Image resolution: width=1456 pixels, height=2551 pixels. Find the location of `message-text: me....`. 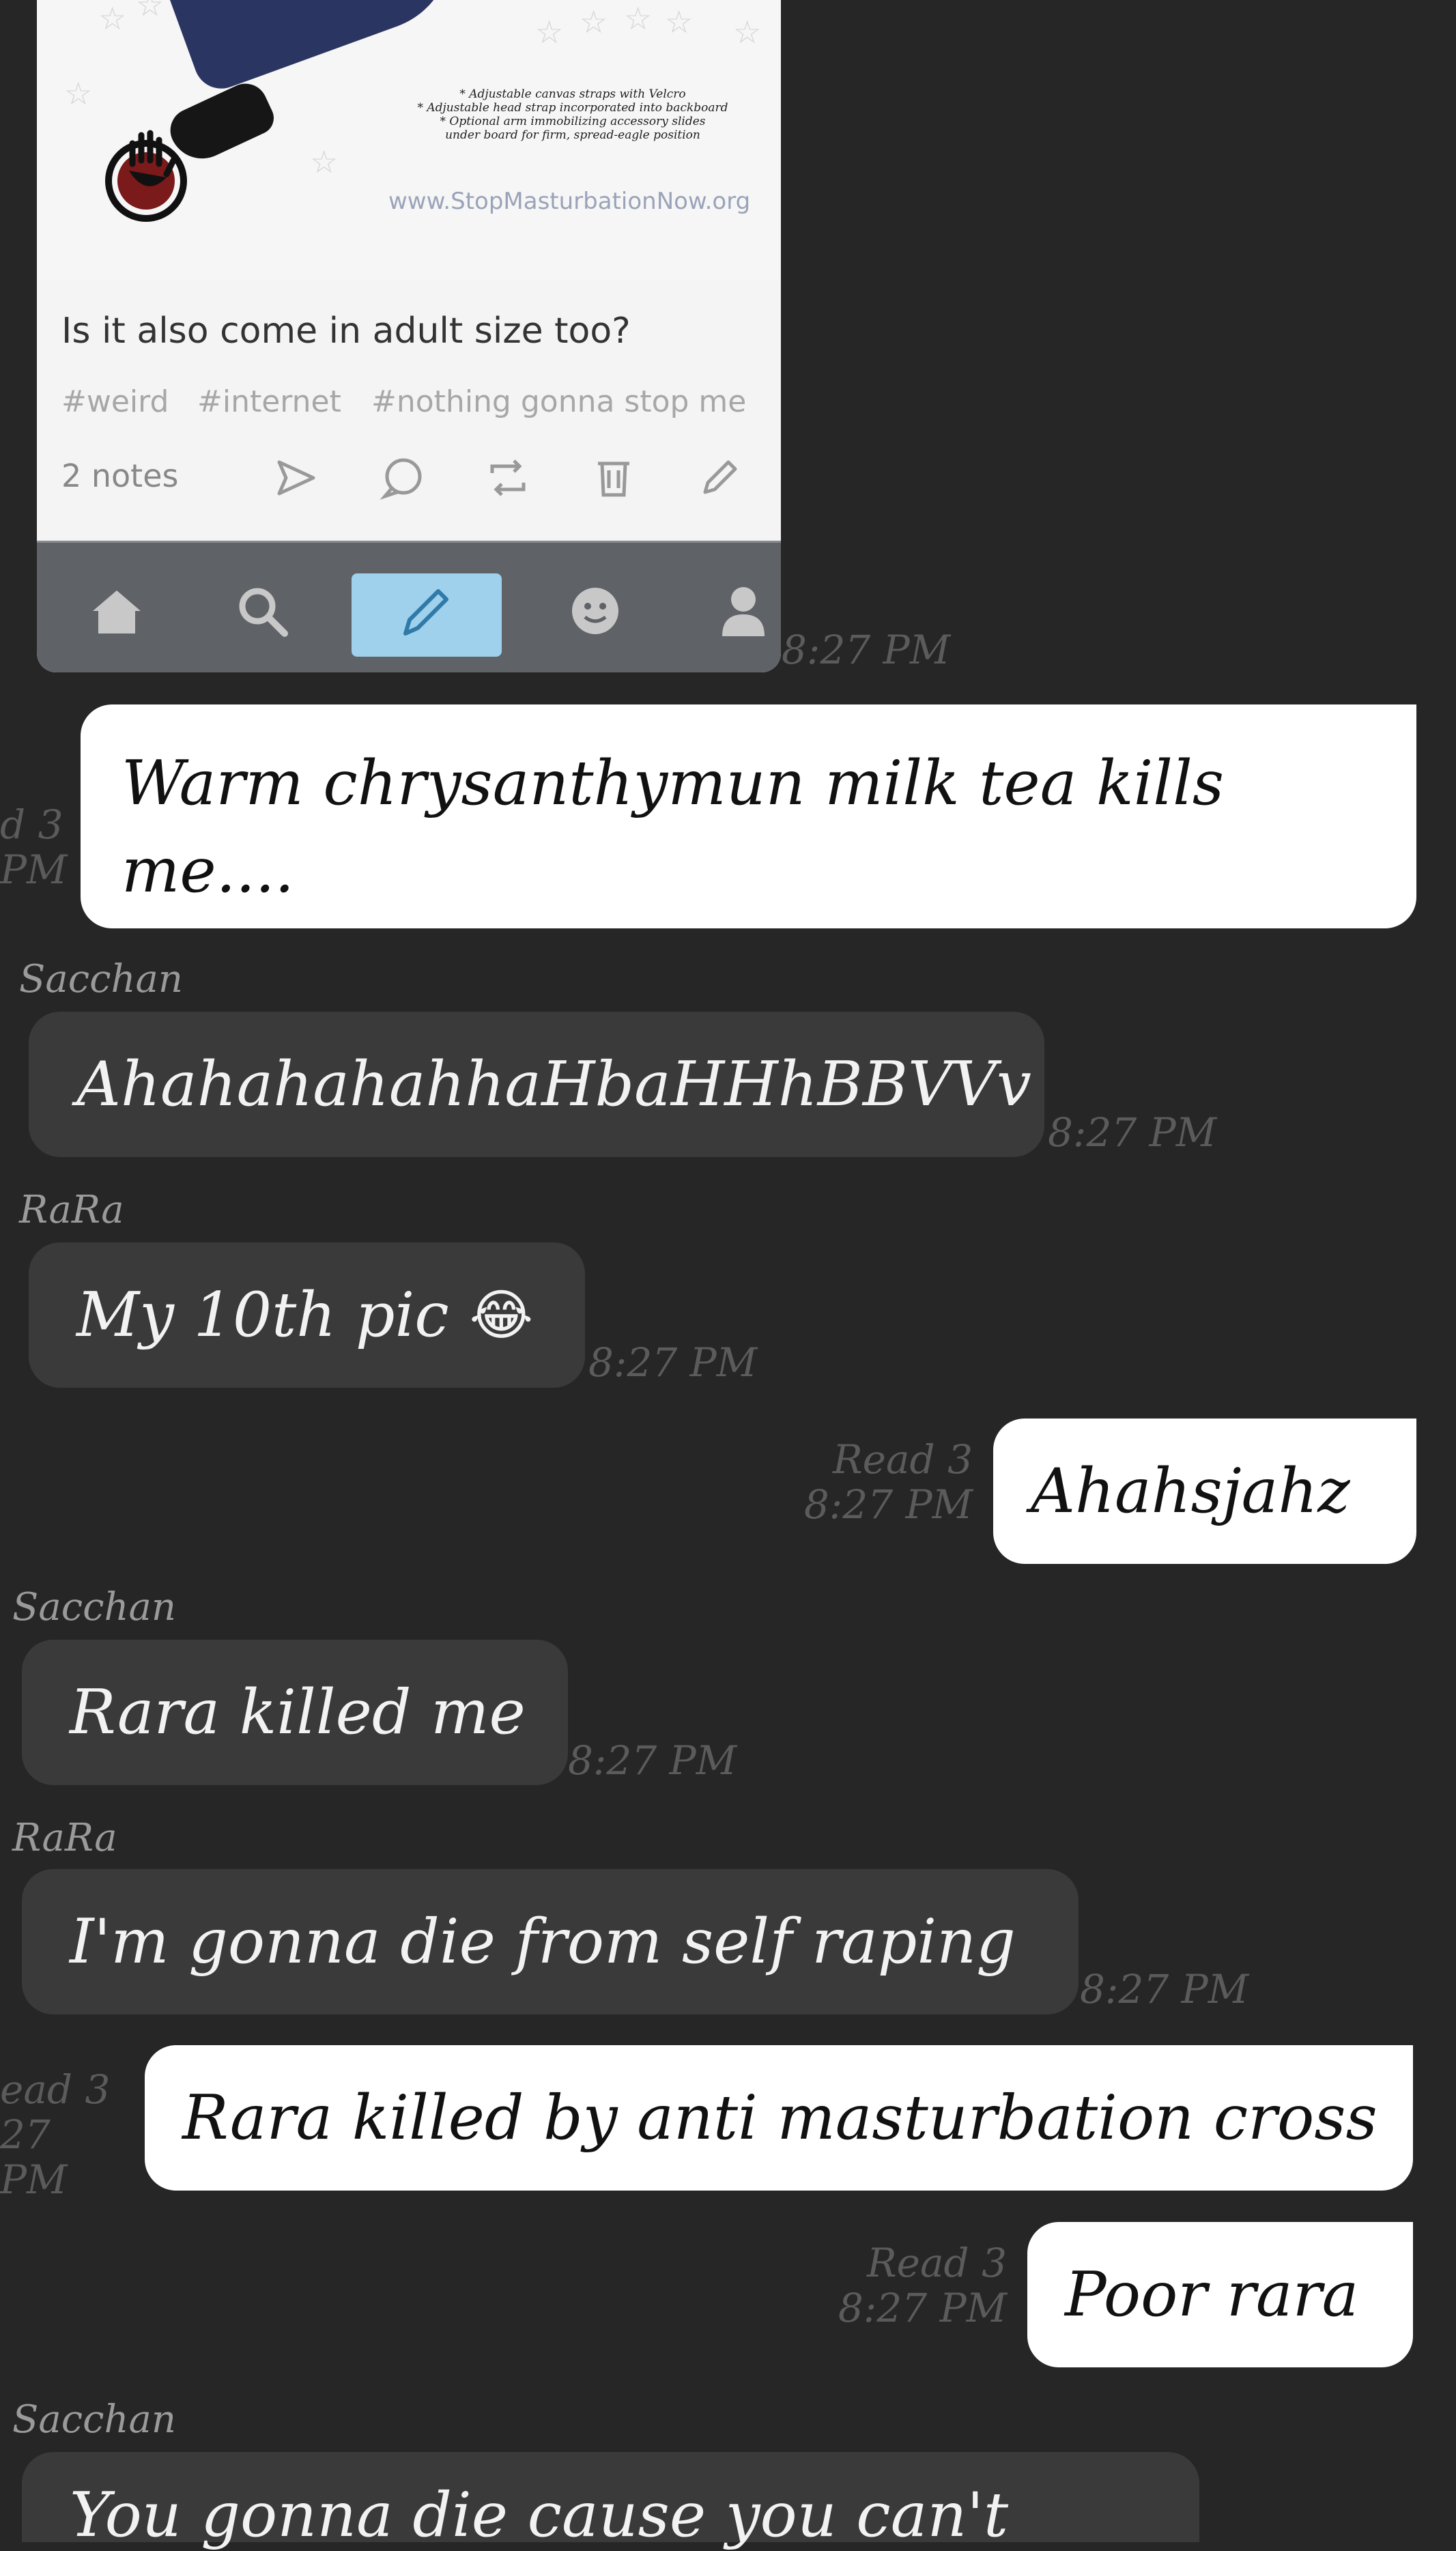

message-text: me.... is located at coordinates (208, 871).